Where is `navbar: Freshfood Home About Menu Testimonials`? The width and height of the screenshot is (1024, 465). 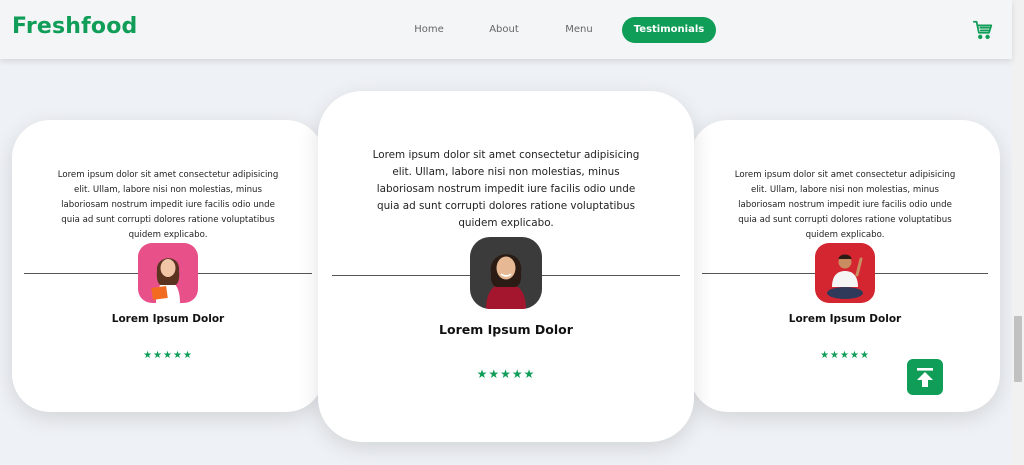 navbar: Freshfood Home About Menu Testimonials is located at coordinates (506, 29).